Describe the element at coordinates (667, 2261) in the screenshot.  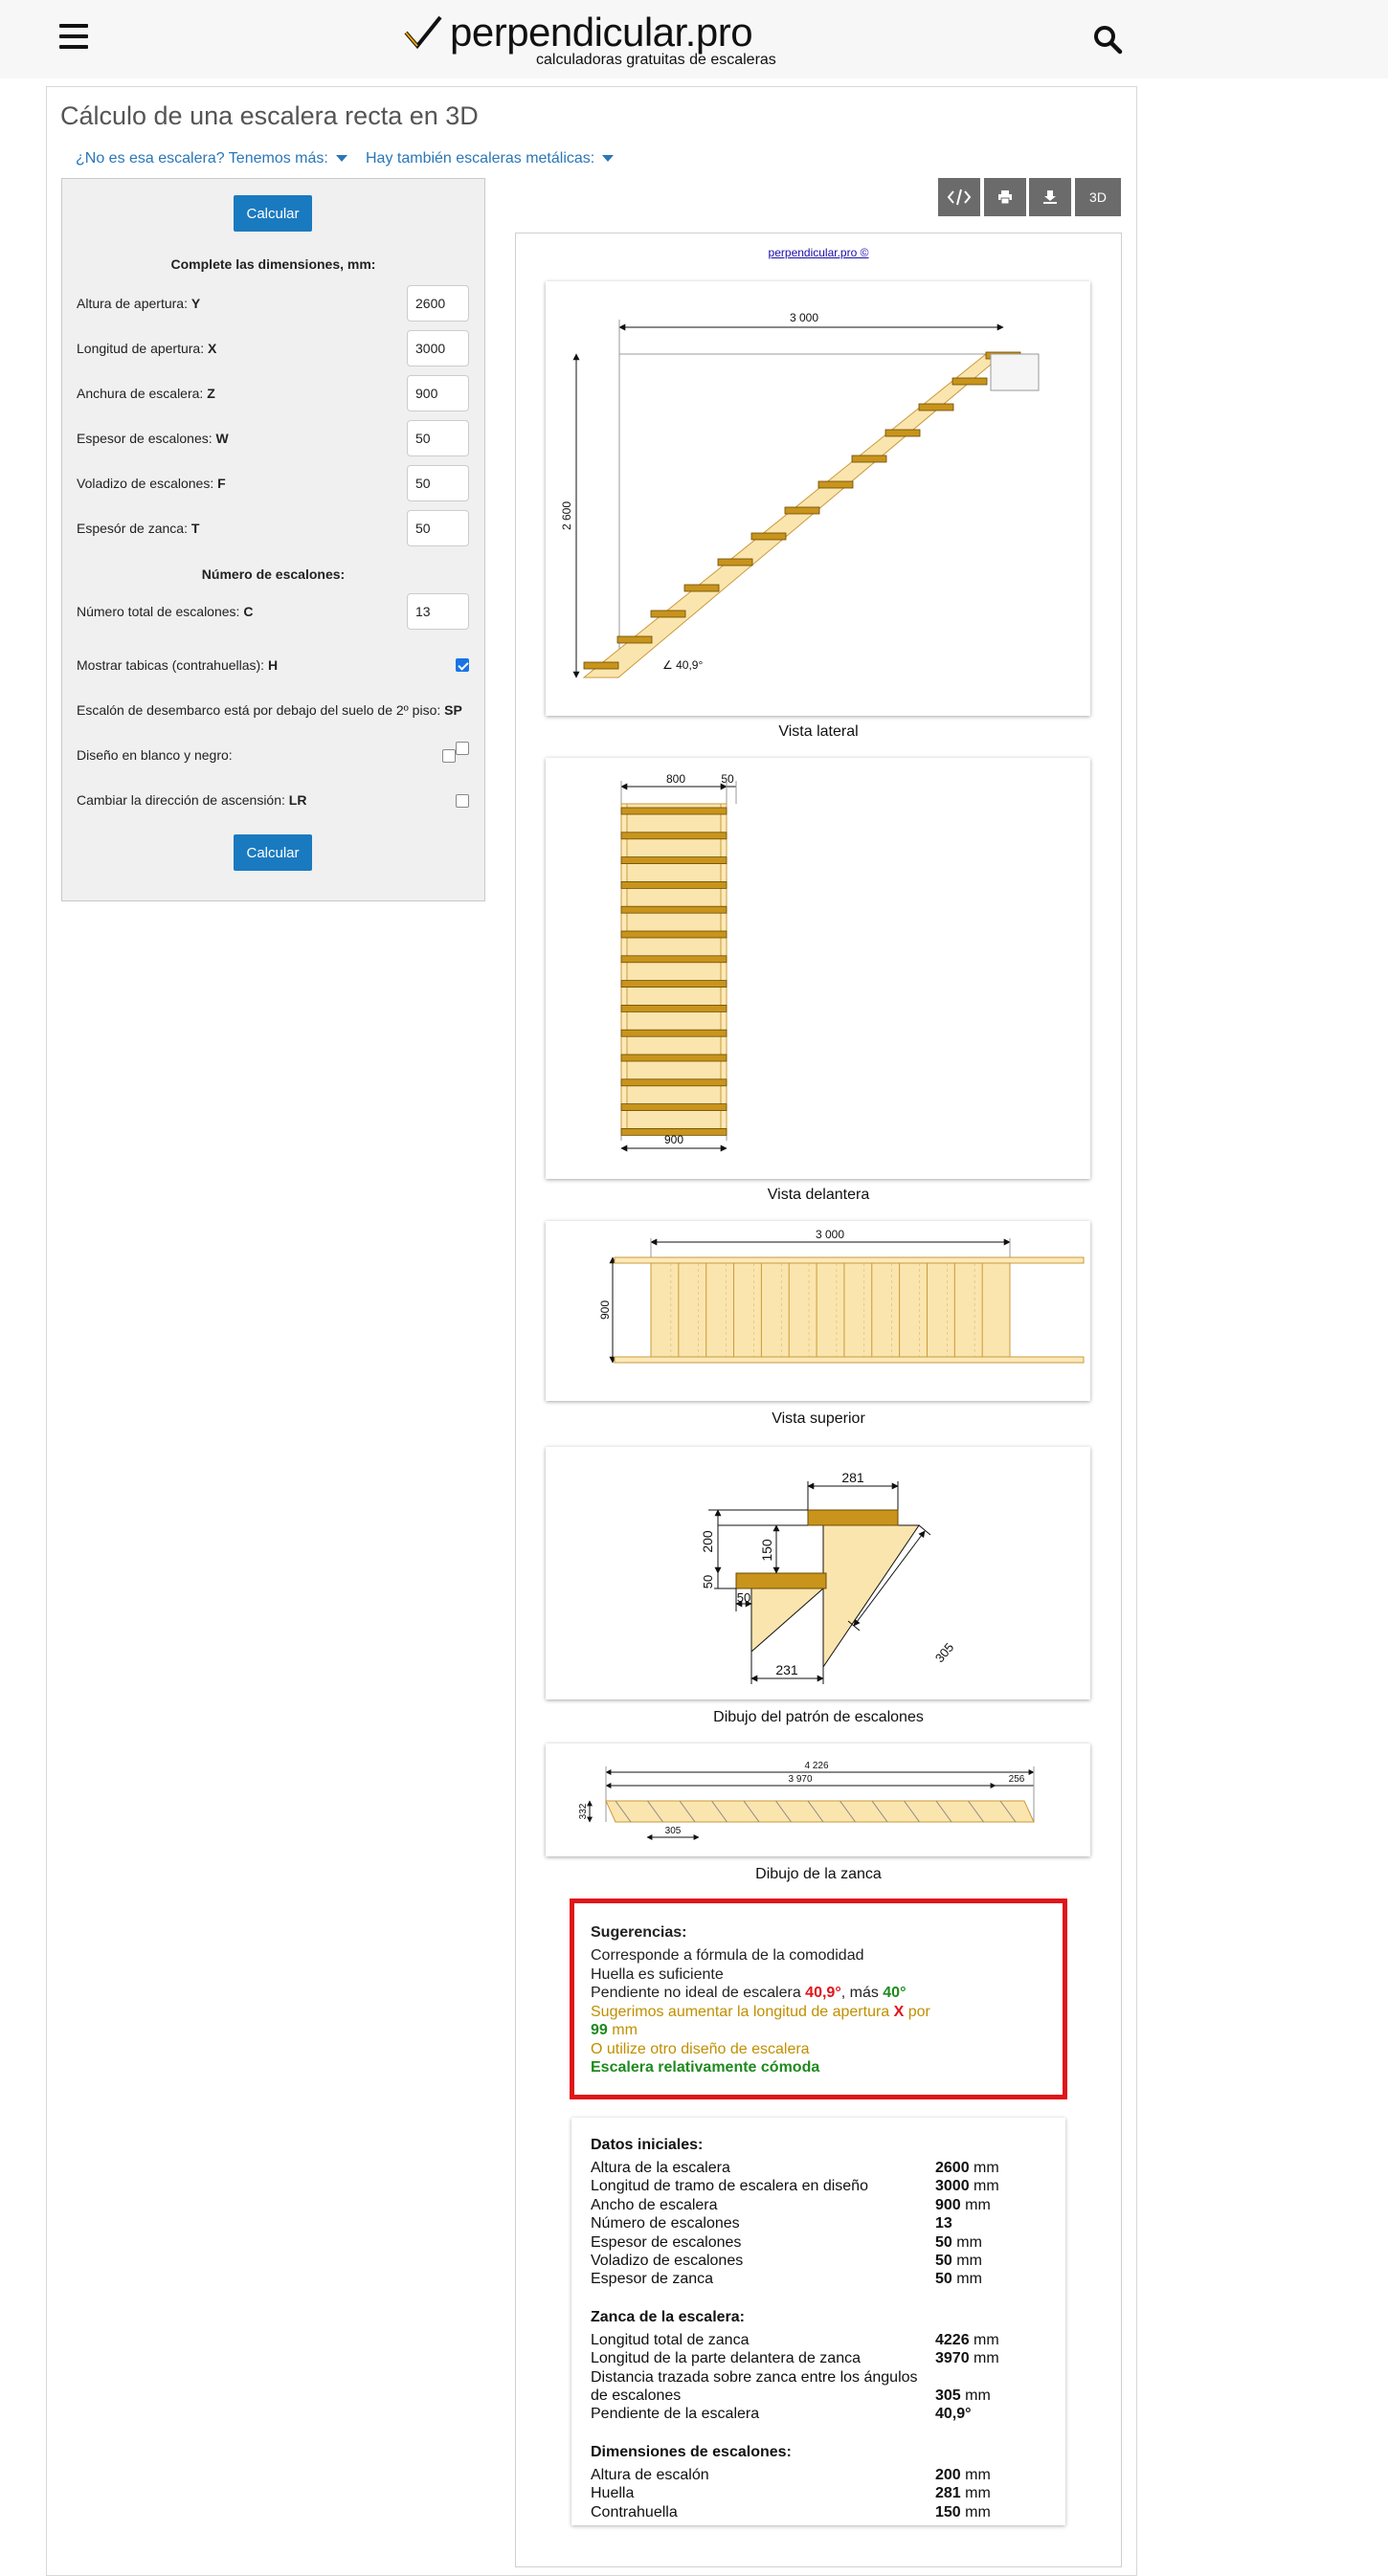
I see `data-row-label: Voladizo de escalones` at that location.